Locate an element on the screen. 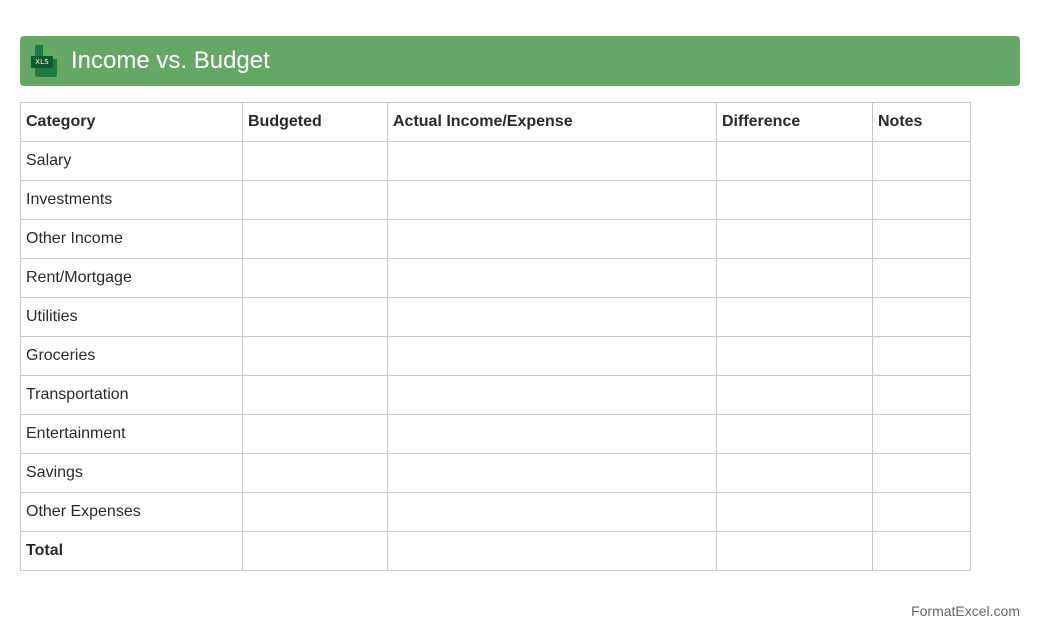 This screenshot has height=640, width=1040. category-cell: Other Expenses is located at coordinates (131, 512).